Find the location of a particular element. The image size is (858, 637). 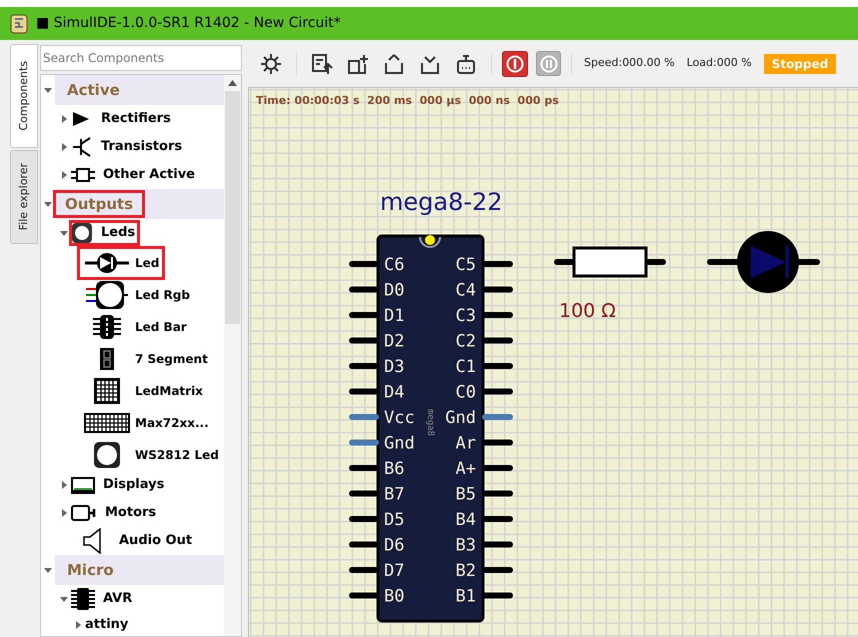

pin-label: D4 is located at coordinates (394, 392).